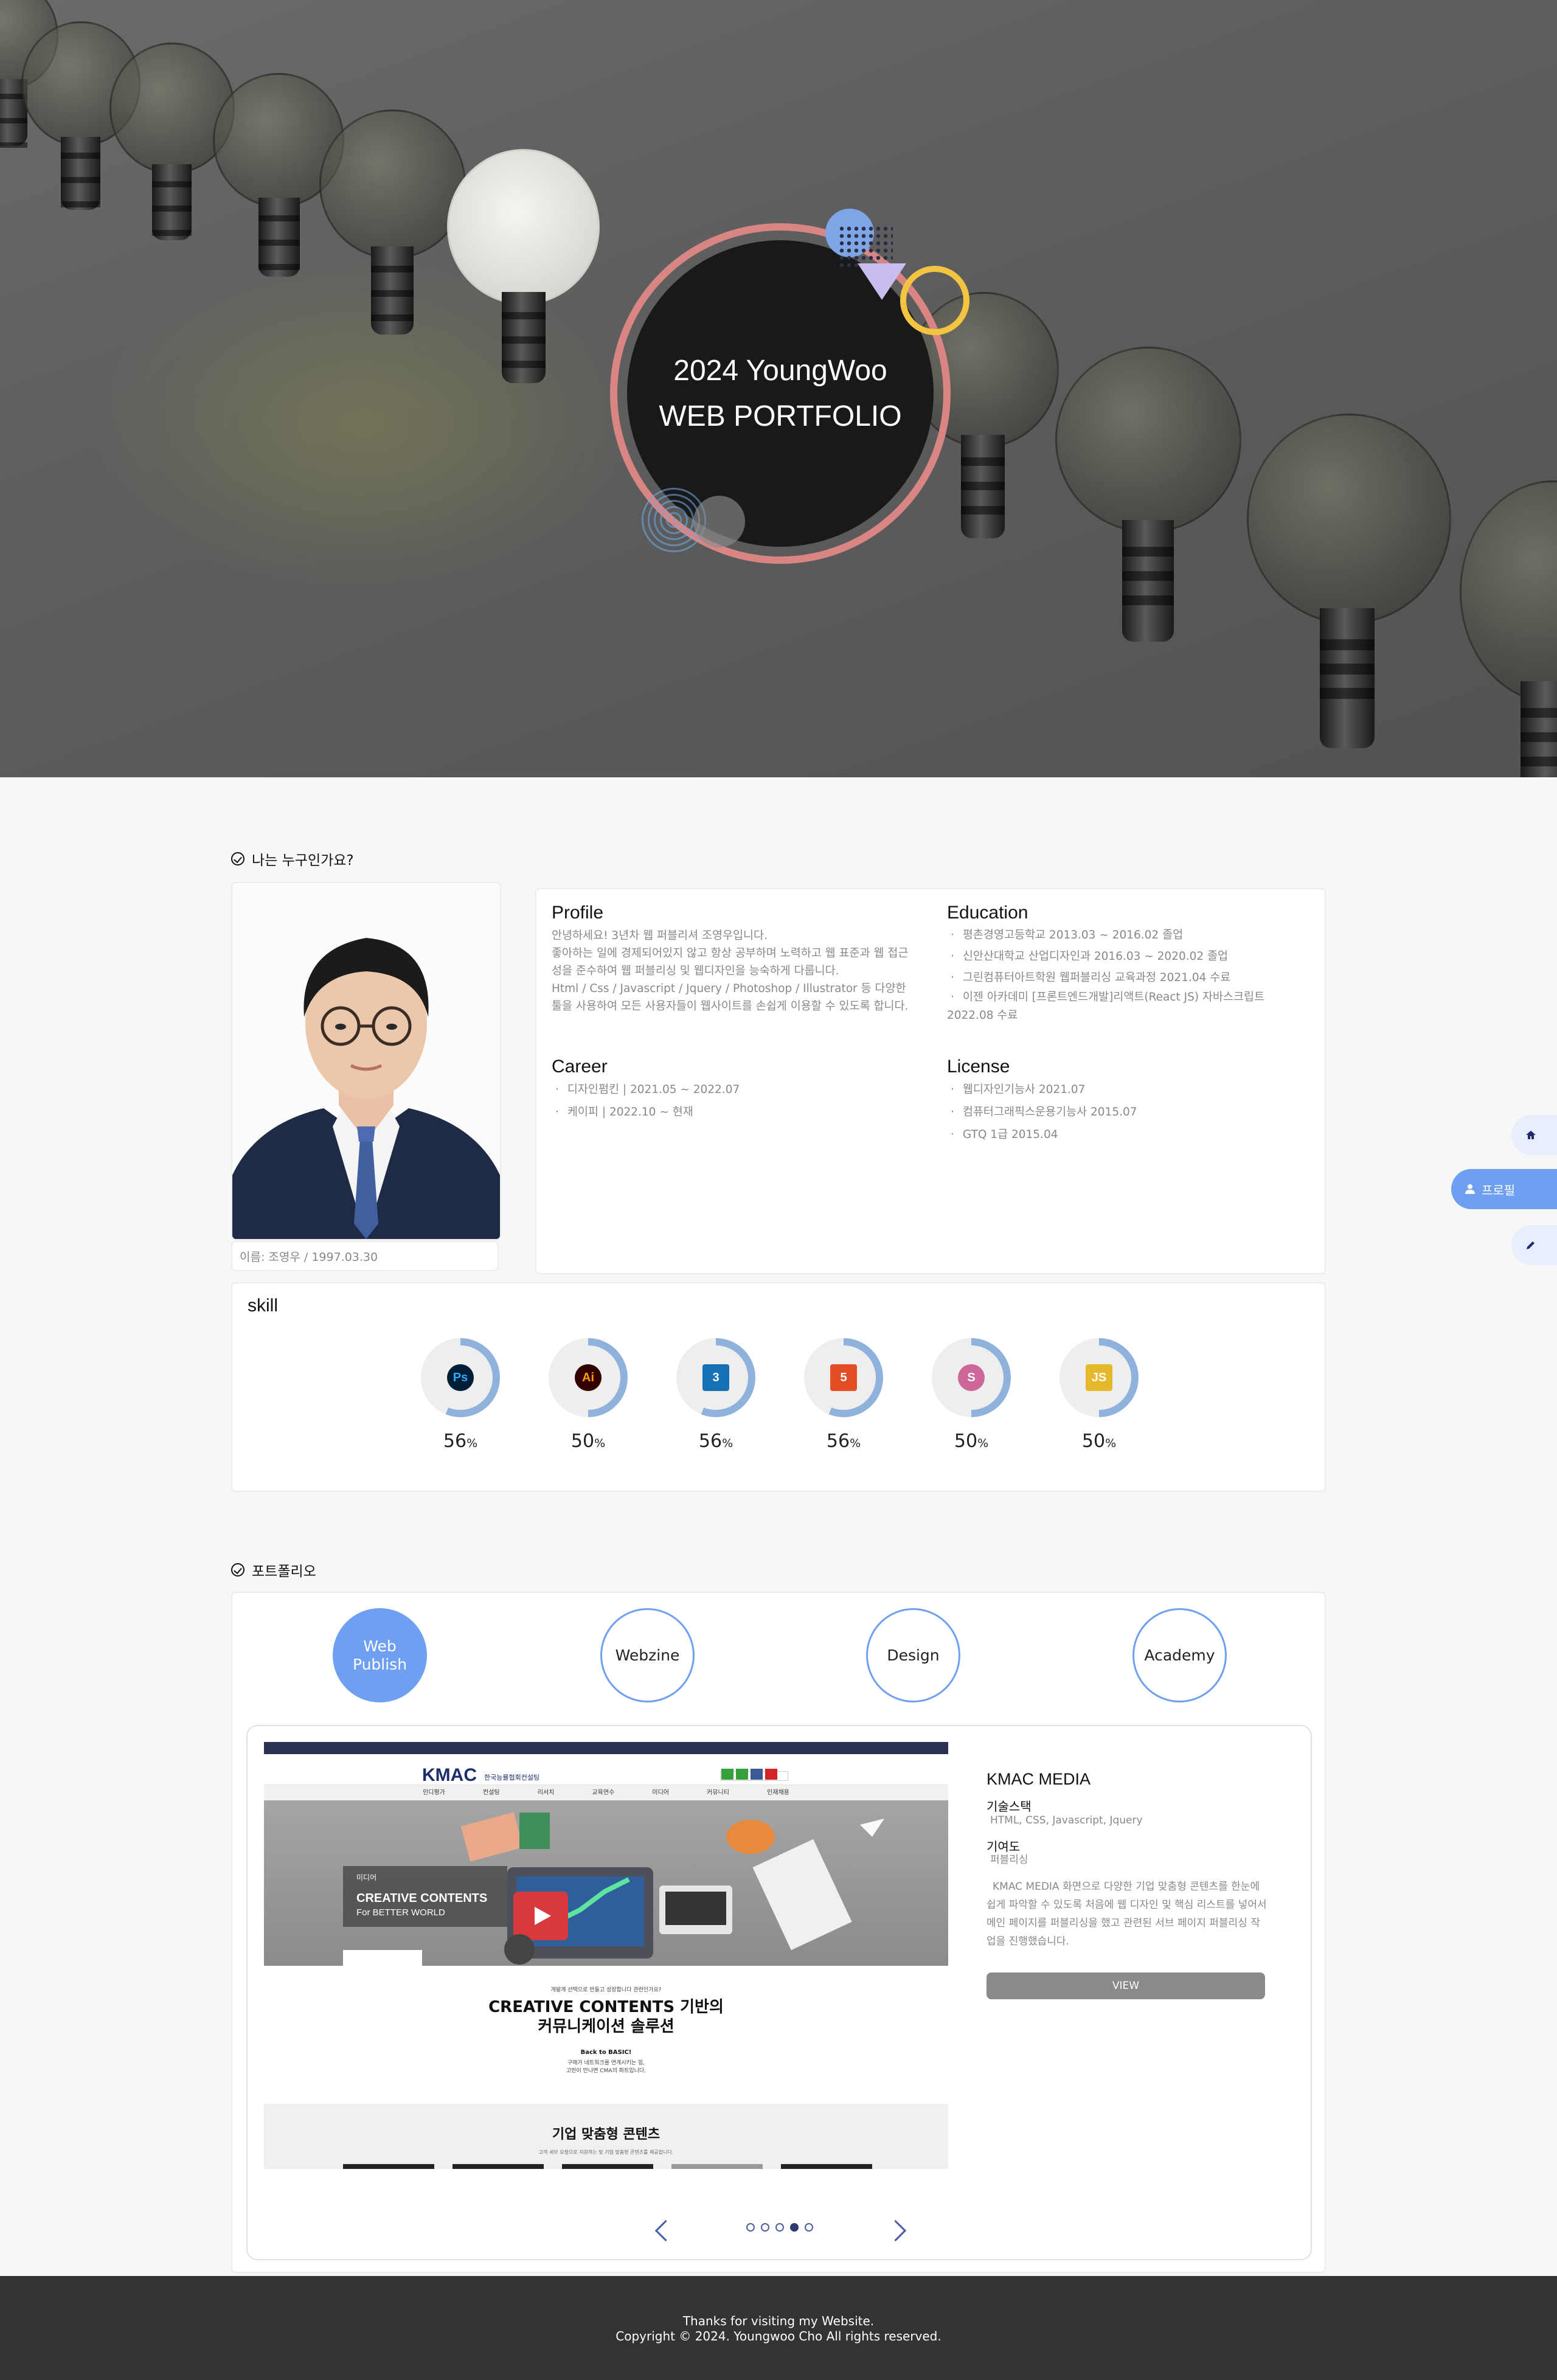 The width and height of the screenshot is (1557, 2380). I want to click on deco-yellow-ring, so click(934, 300).